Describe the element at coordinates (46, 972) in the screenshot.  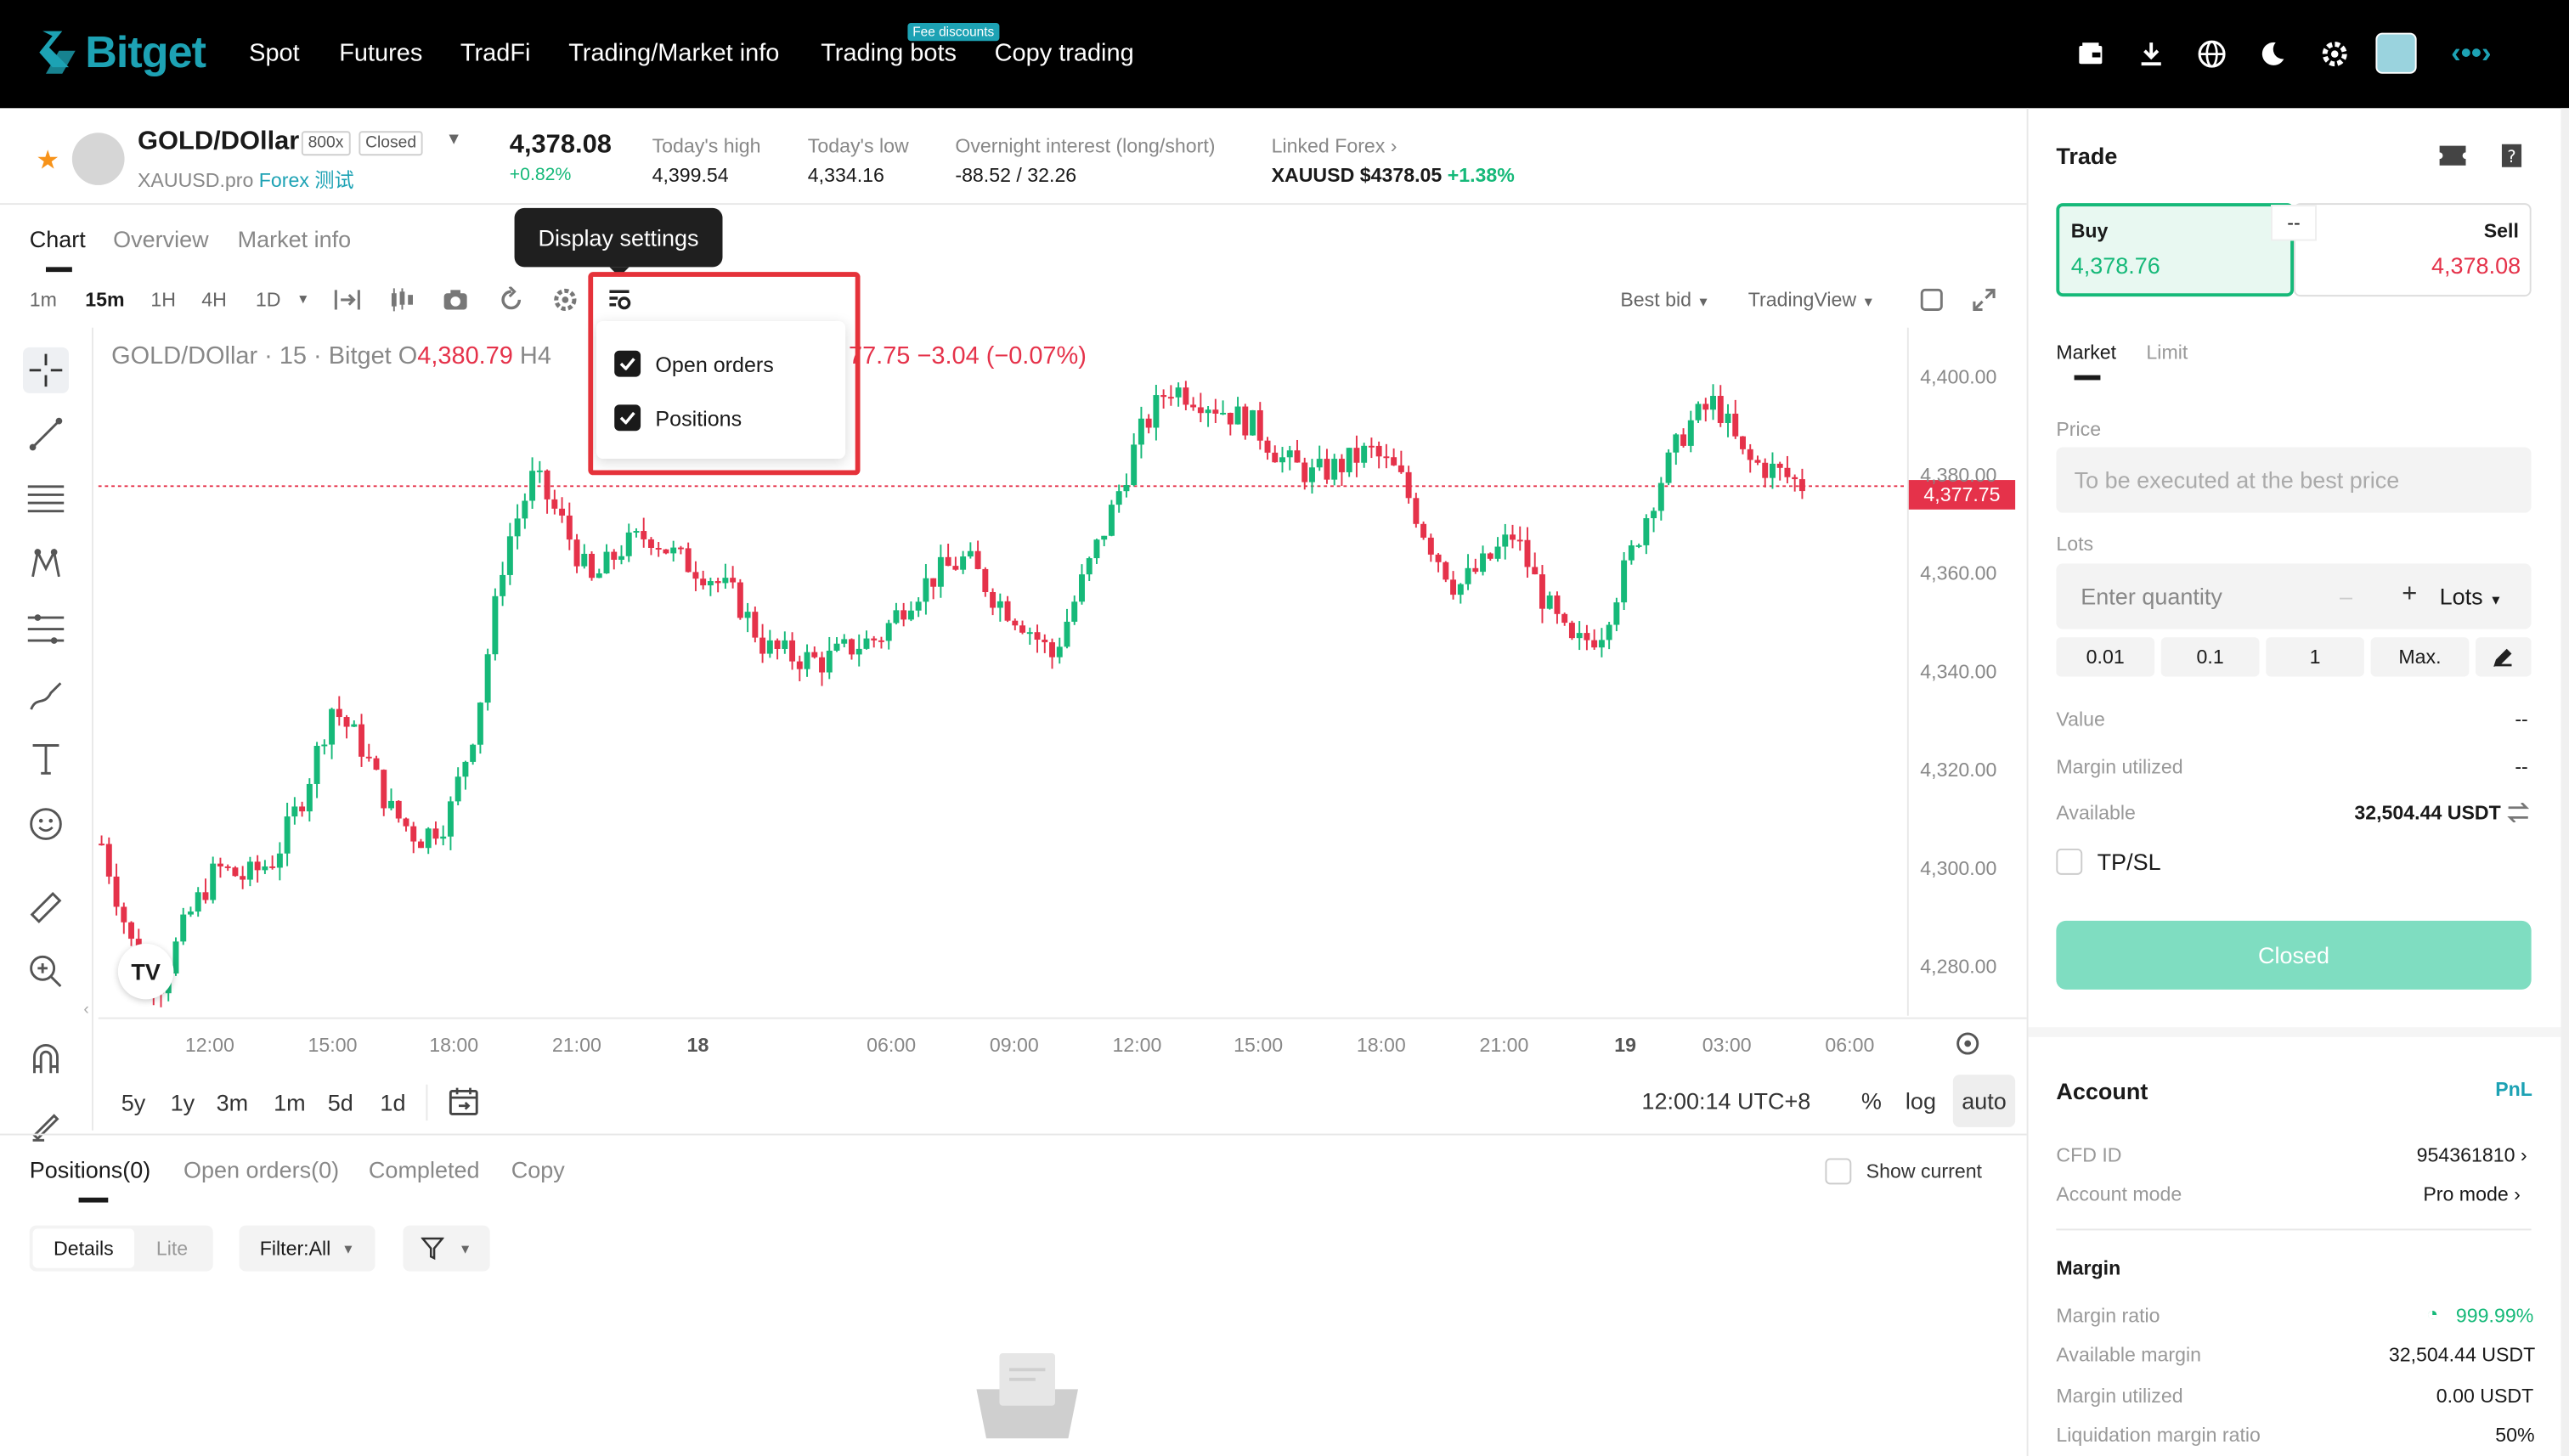
I see `zoom-in-tool-icon` at that location.